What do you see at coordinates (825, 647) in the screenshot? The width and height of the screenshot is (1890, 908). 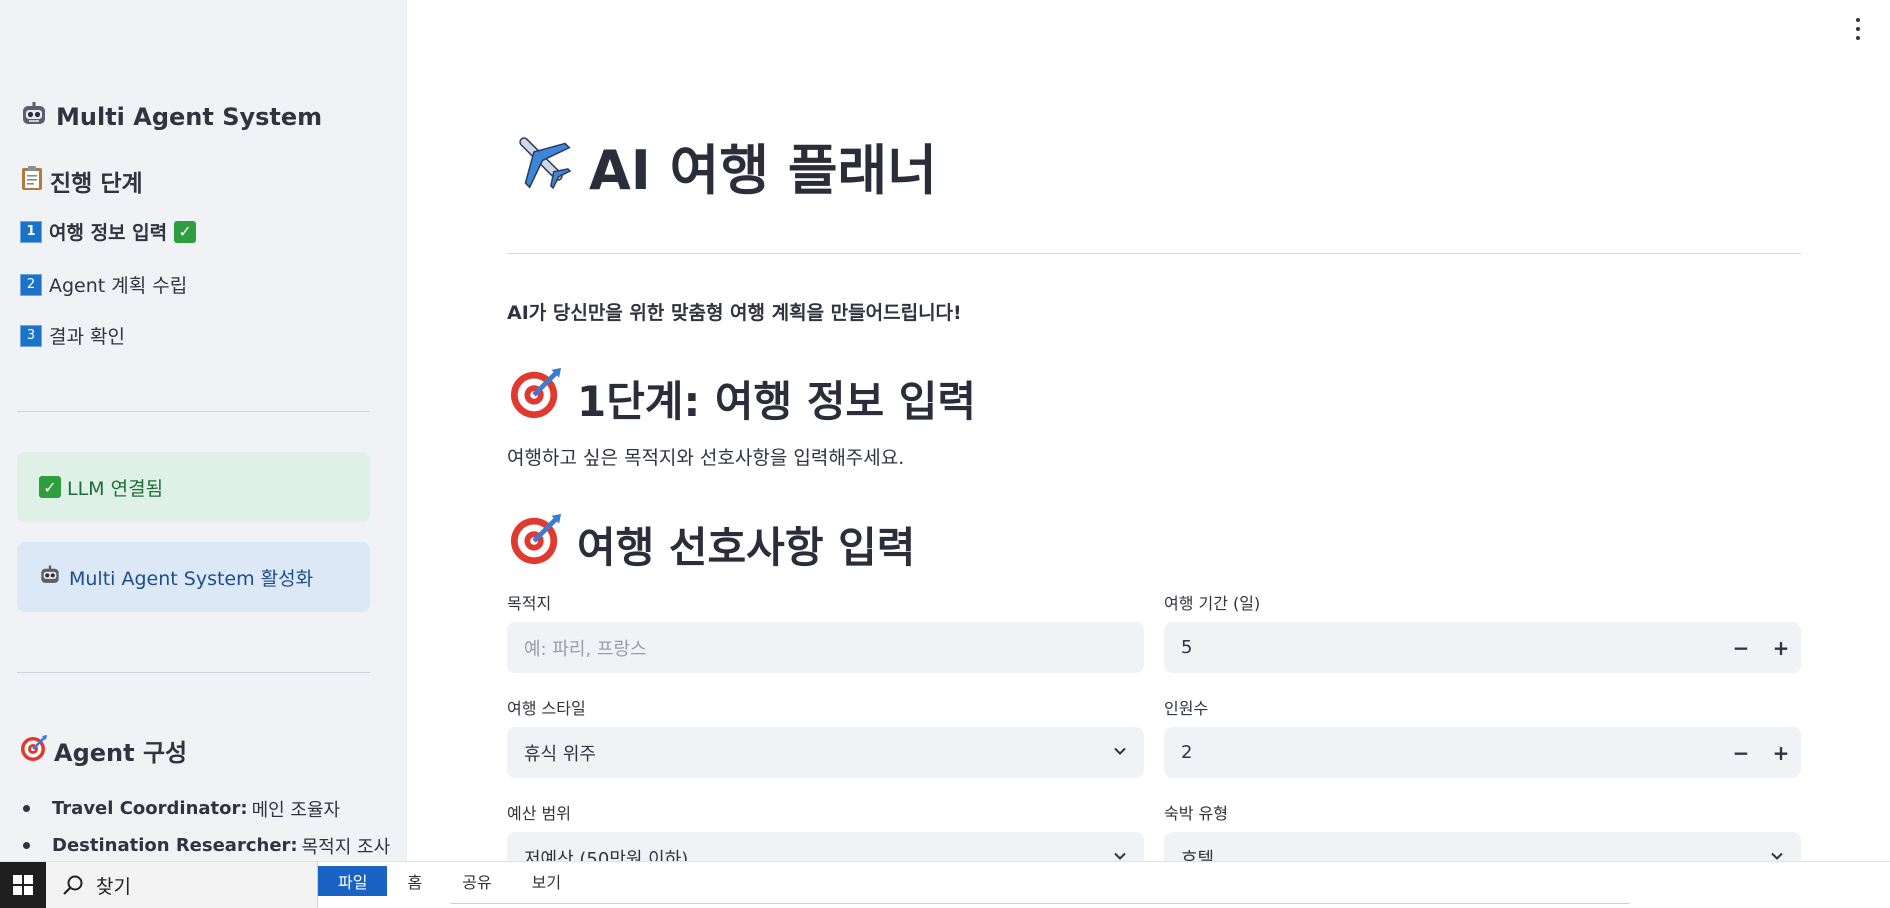 I see `destination-input: 예: 파리, 프랑스` at bounding box center [825, 647].